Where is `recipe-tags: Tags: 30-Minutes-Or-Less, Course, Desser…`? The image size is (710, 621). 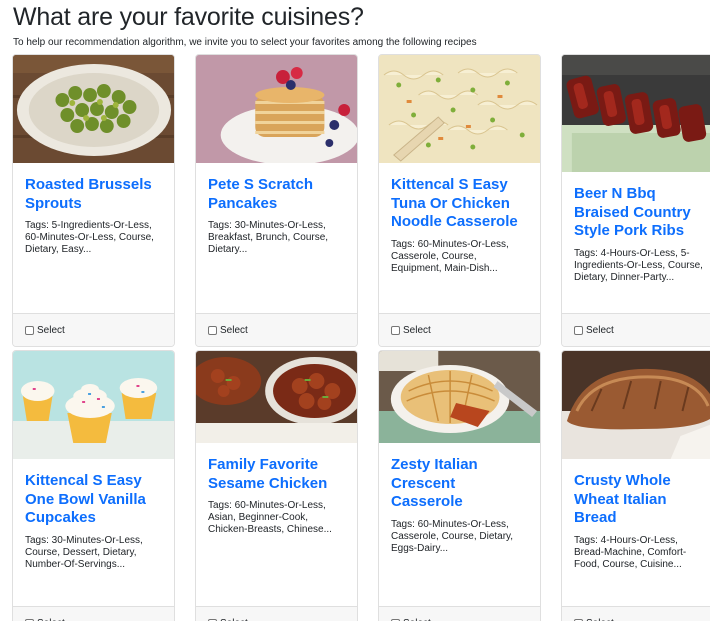 recipe-tags: Tags: 30-Minutes-Or-Less, Course, Desser… is located at coordinates (84, 552).